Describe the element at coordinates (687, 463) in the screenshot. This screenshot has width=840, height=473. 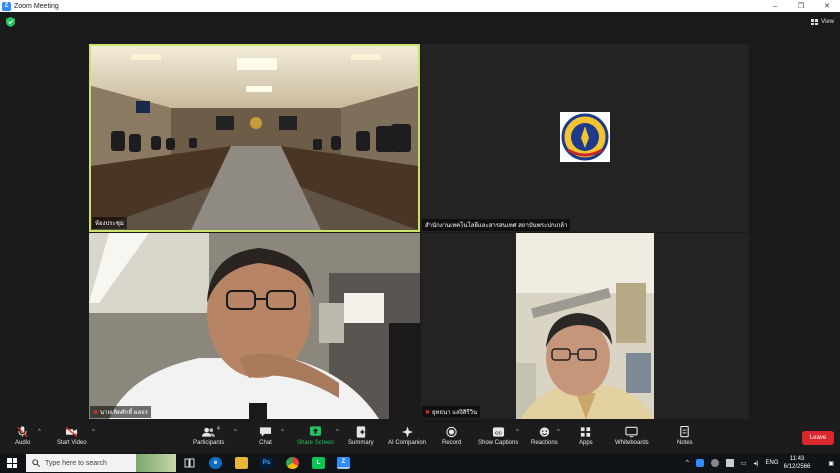
I see `tray-overflow-icon: ^` at that location.